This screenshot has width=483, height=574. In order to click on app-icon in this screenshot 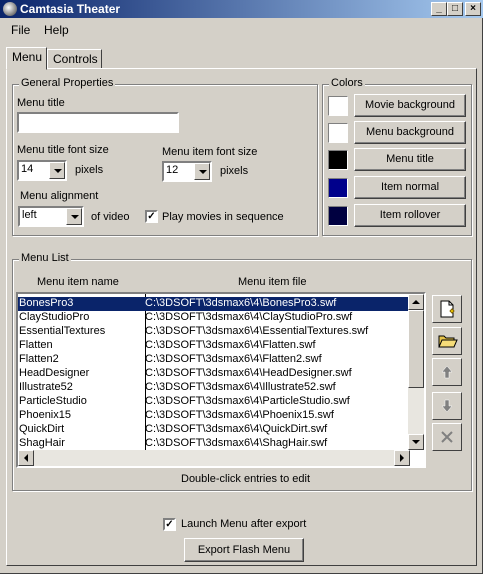, I will do `click(10, 9)`.